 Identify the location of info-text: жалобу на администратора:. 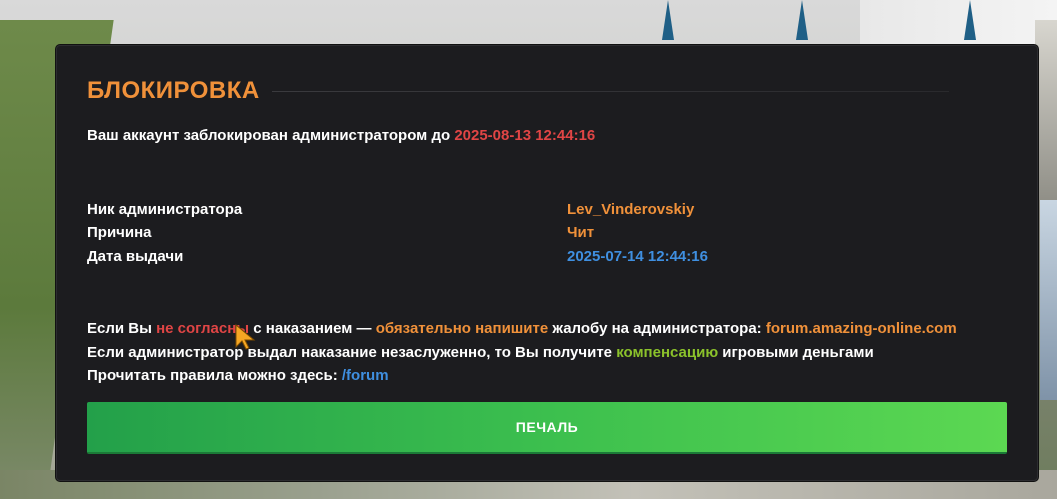
(657, 328).